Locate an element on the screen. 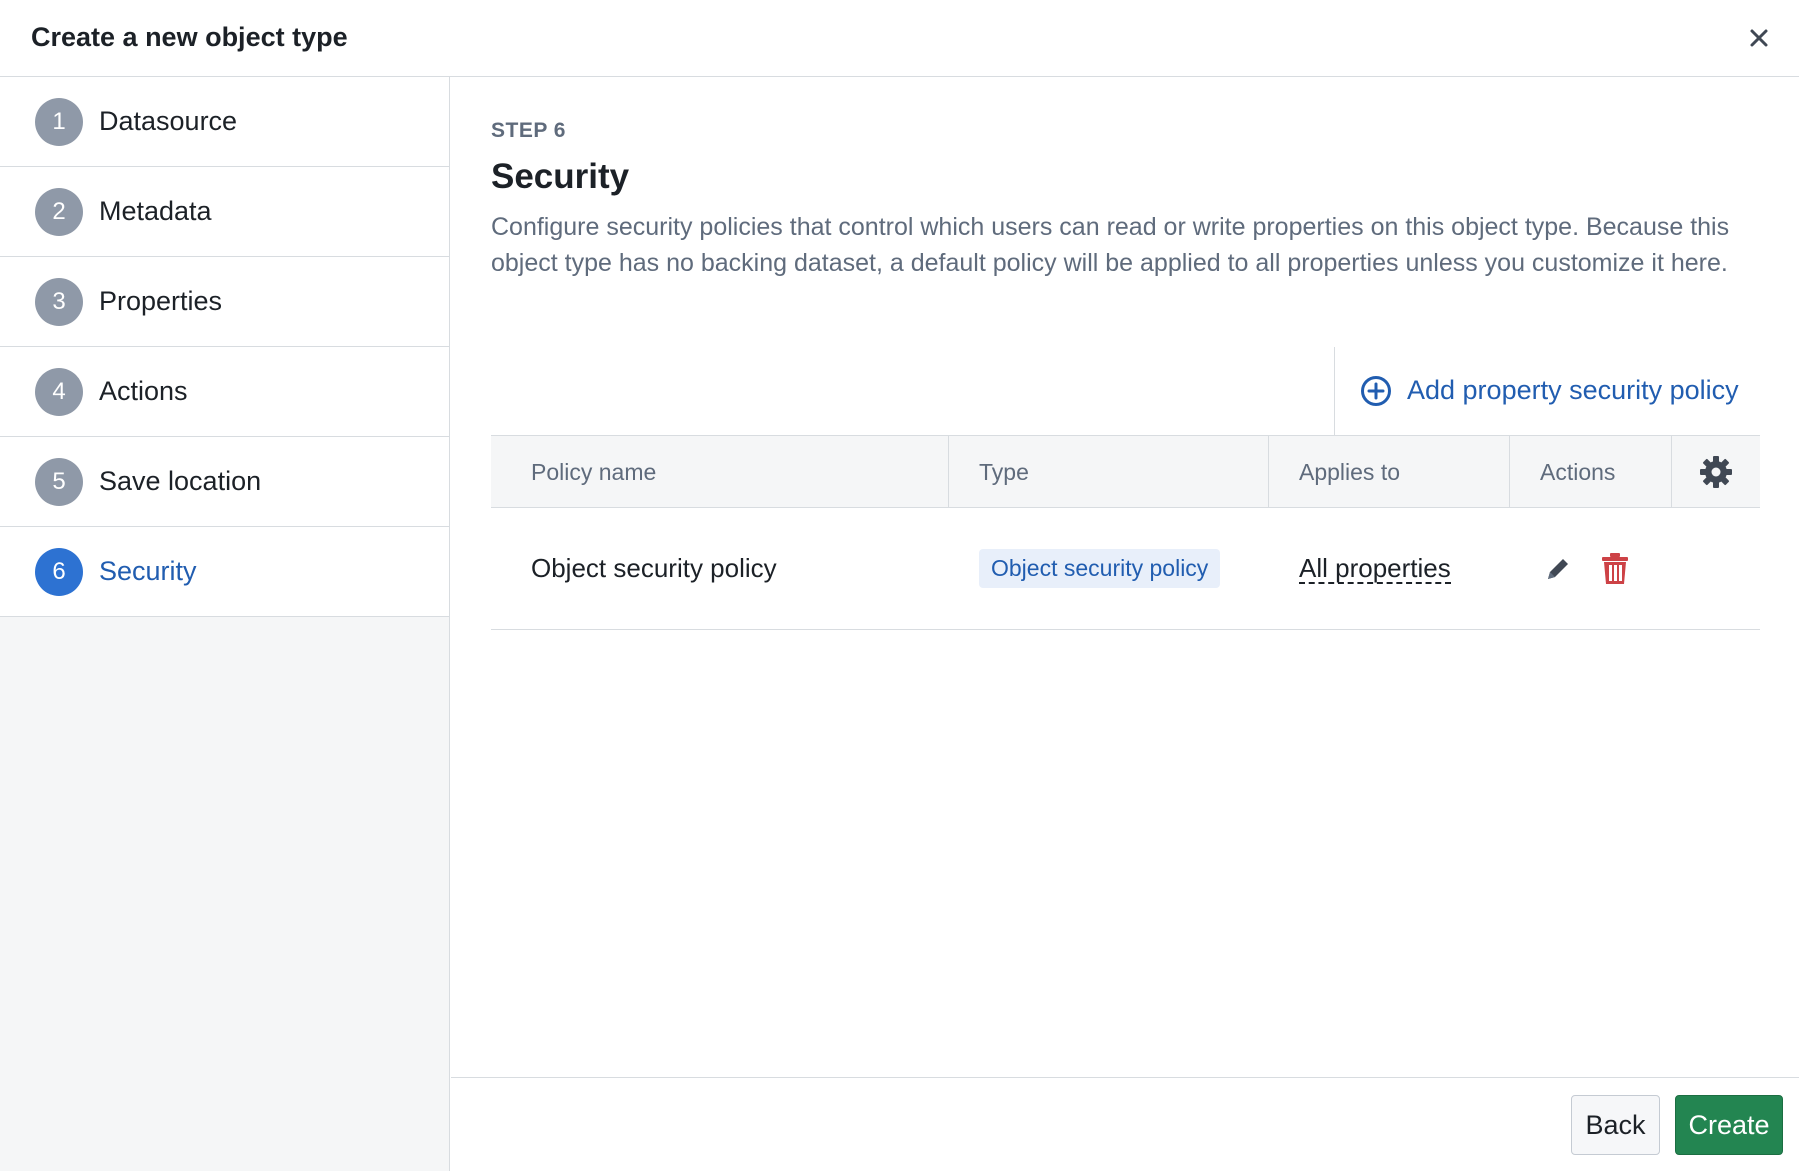 The width and height of the screenshot is (1799, 1171). gear-icon is located at coordinates (1716, 472).